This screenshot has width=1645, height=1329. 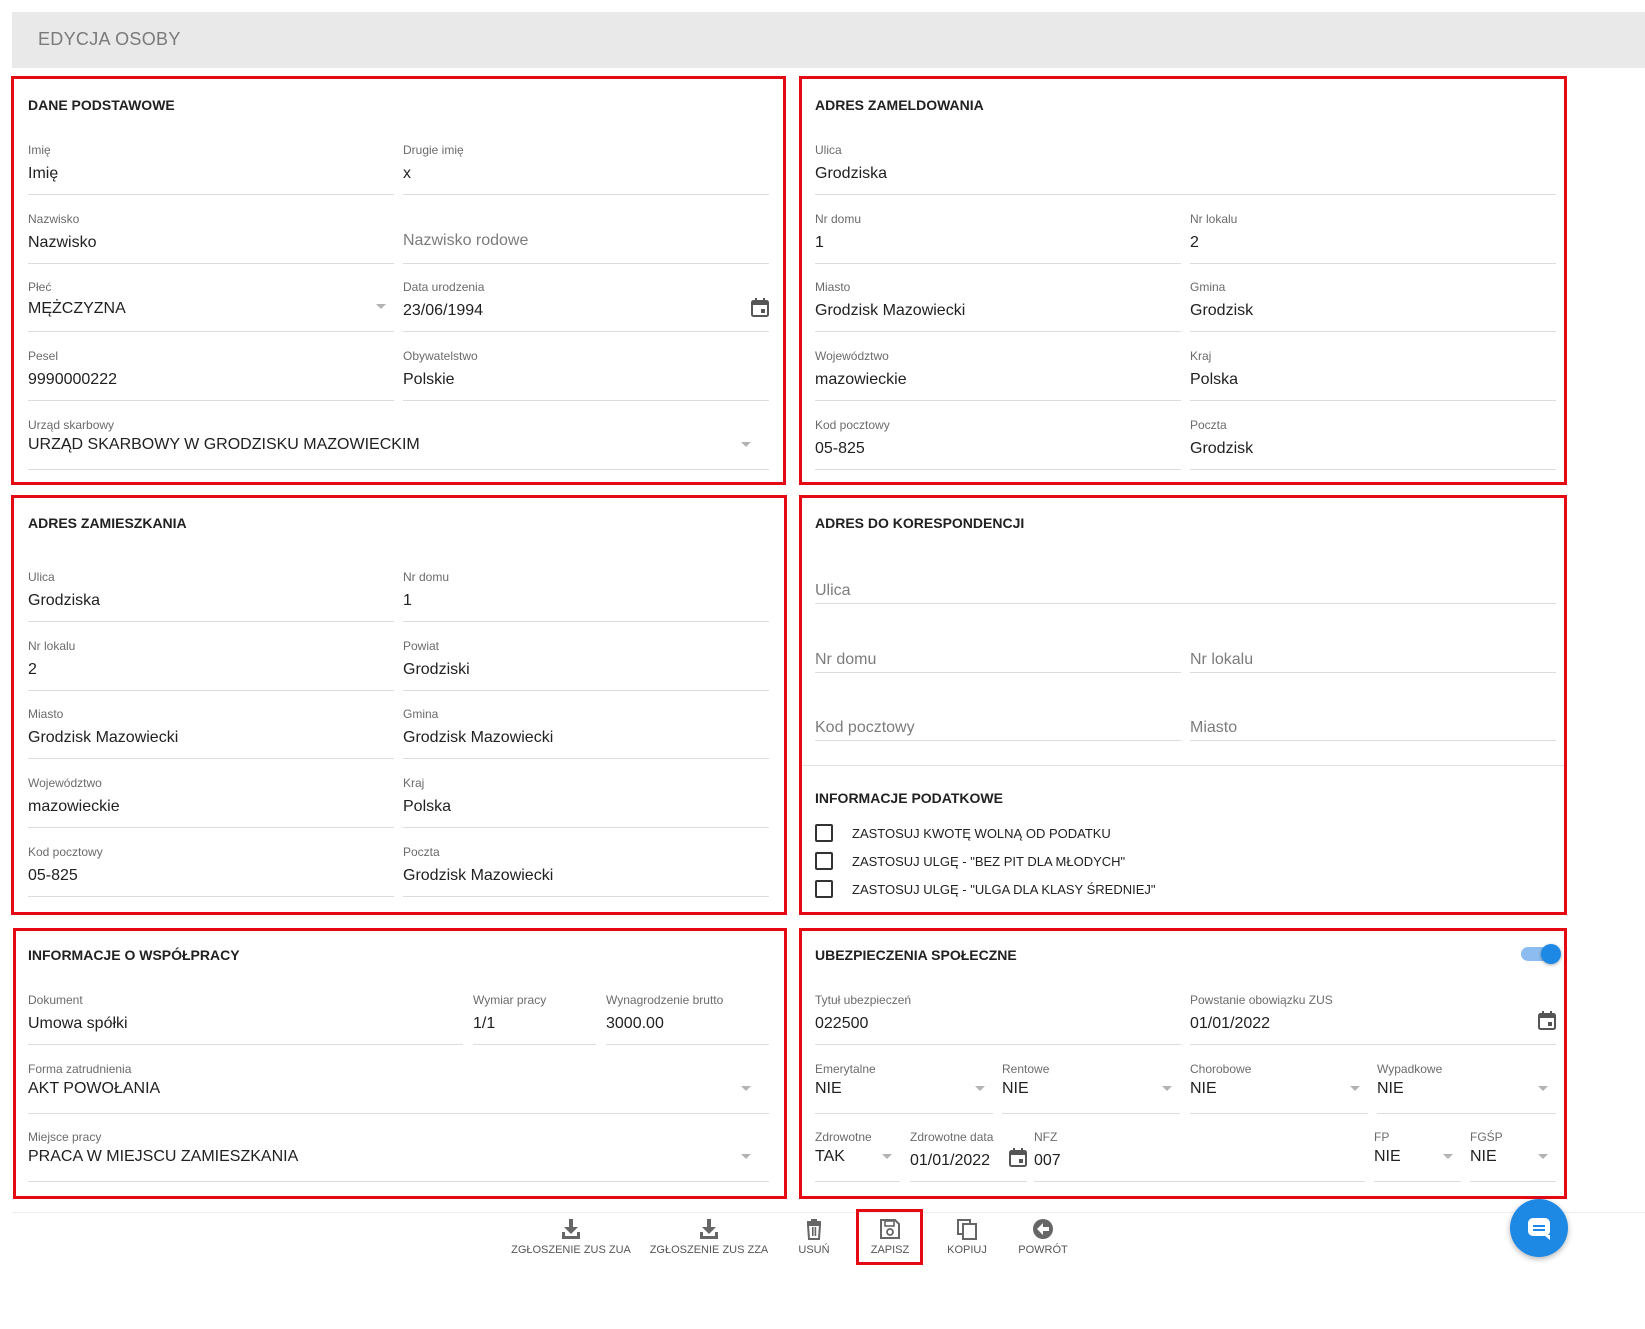 What do you see at coordinates (968, 1154) in the screenshot?
I see `zdrowotne-data-field: Zdrowotne data 01/01/2022` at bounding box center [968, 1154].